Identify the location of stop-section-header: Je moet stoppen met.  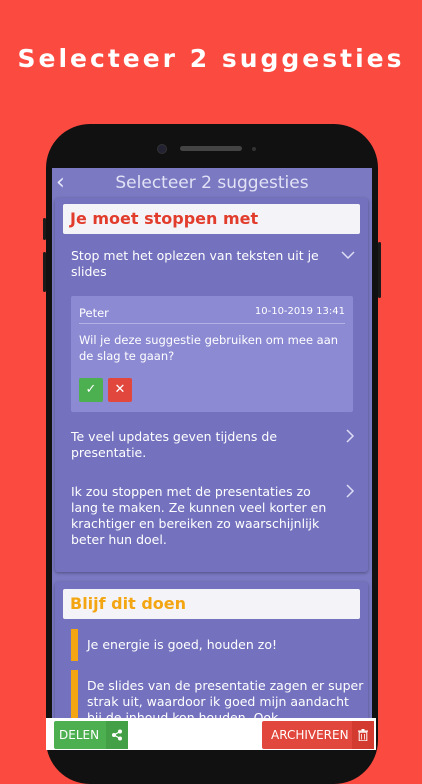
(211, 219).